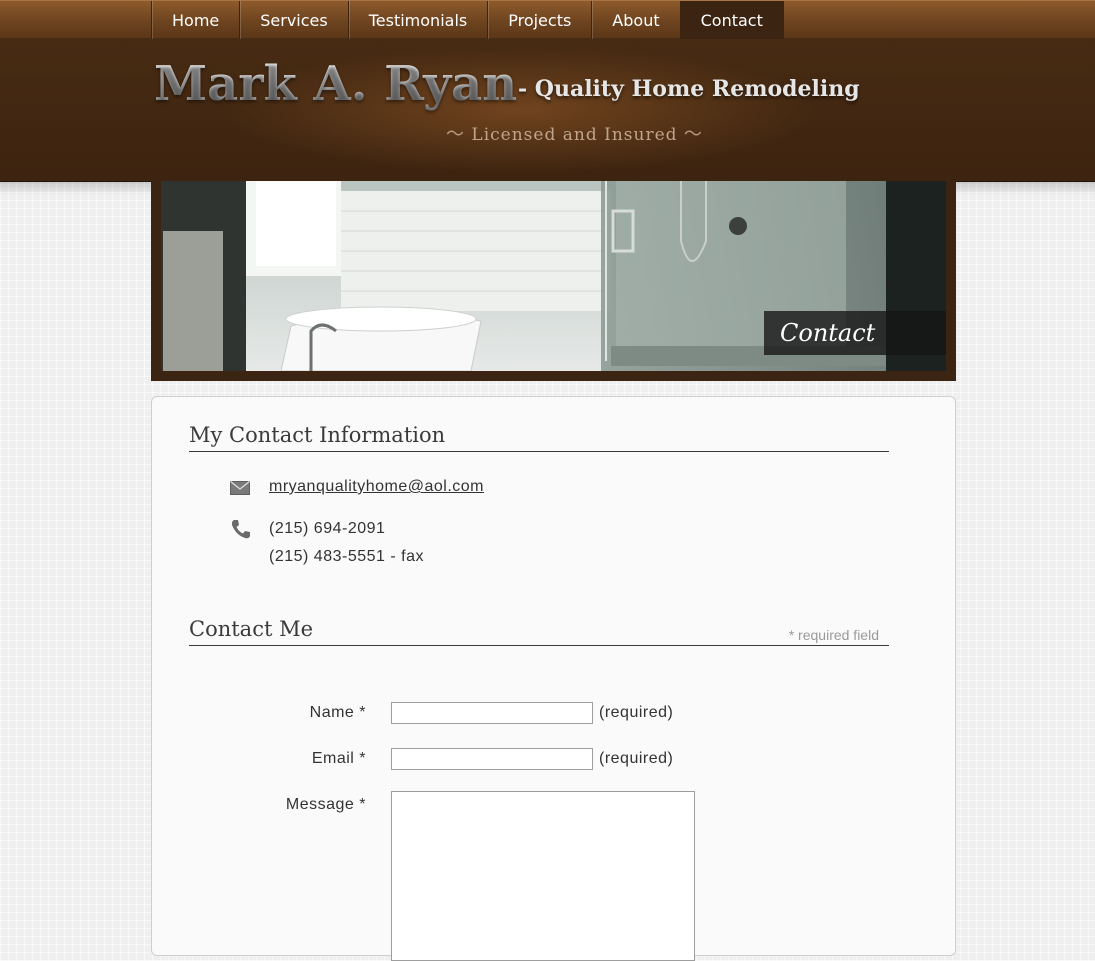  What do you see at coordinates (241, 531) in the screenshot?
I see `telephone-icon` at bounding box center [241, 531].